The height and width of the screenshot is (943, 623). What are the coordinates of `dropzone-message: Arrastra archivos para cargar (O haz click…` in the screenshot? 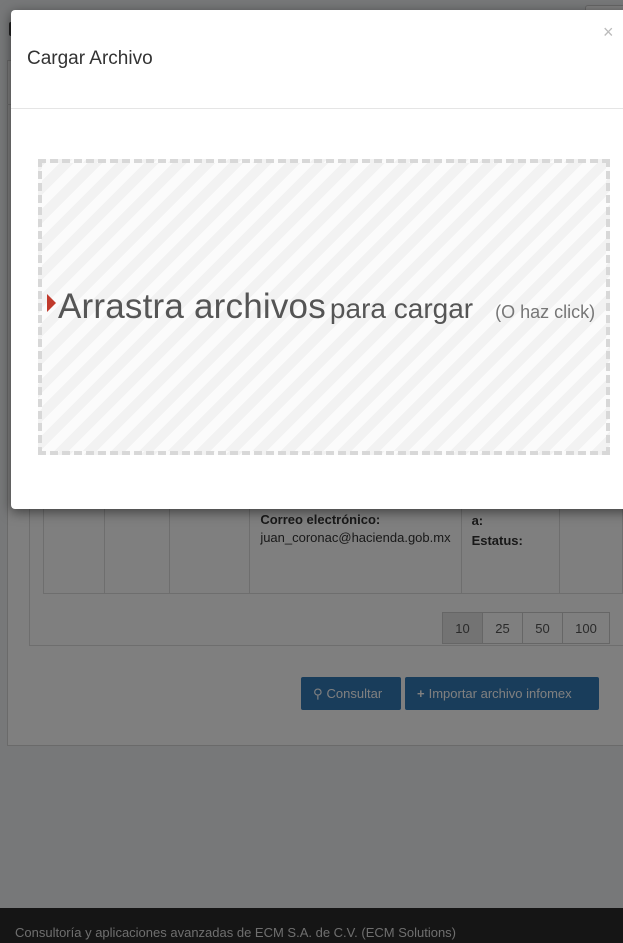 It's located at (321, 307).